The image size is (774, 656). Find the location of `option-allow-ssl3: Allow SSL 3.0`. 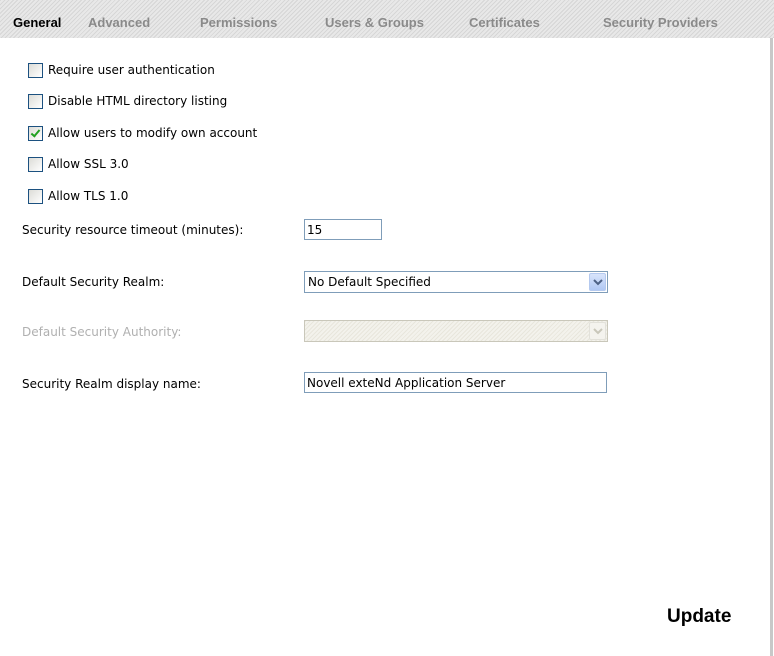

option-allow-ssl3: Allow SSL 3.0 is located at coordinates (78, 164).